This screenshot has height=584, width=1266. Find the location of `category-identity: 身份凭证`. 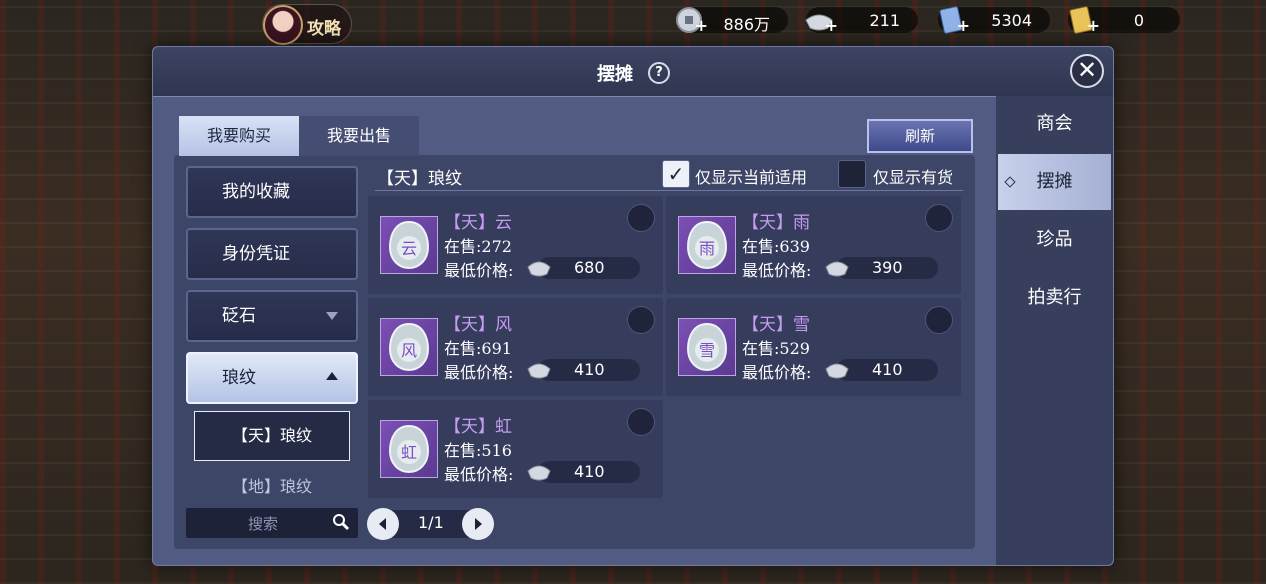

category-identity: 身份凭证 is located at coordinates (272, 254).